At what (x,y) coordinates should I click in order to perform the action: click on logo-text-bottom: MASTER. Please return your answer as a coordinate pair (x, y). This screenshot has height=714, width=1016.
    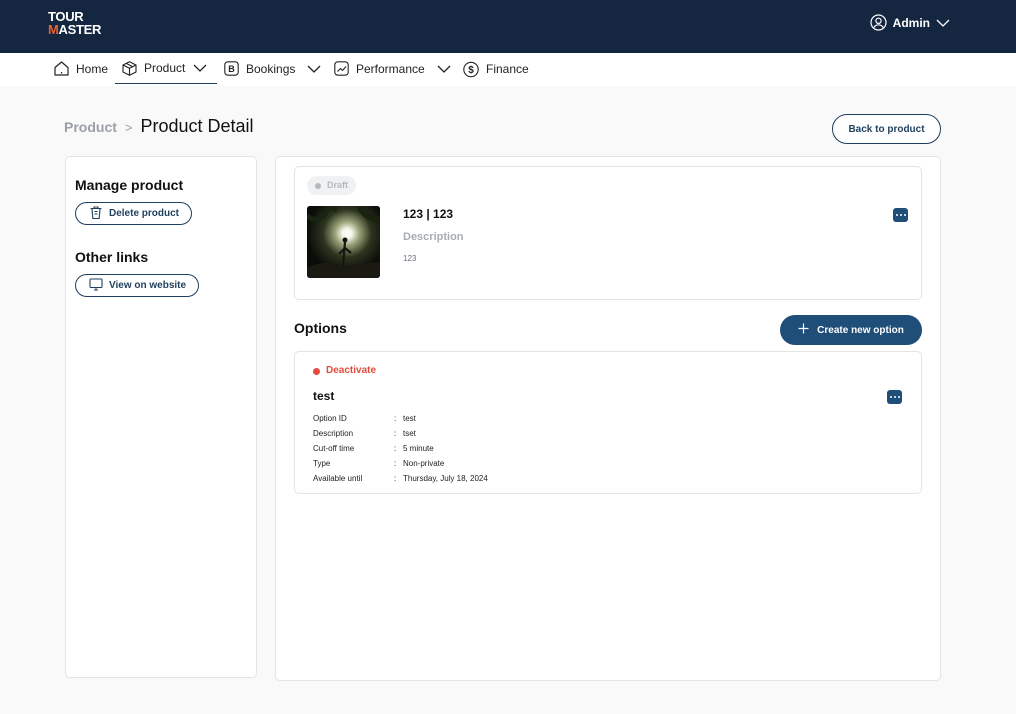
    Looking at the image, I should click on (74, 29).